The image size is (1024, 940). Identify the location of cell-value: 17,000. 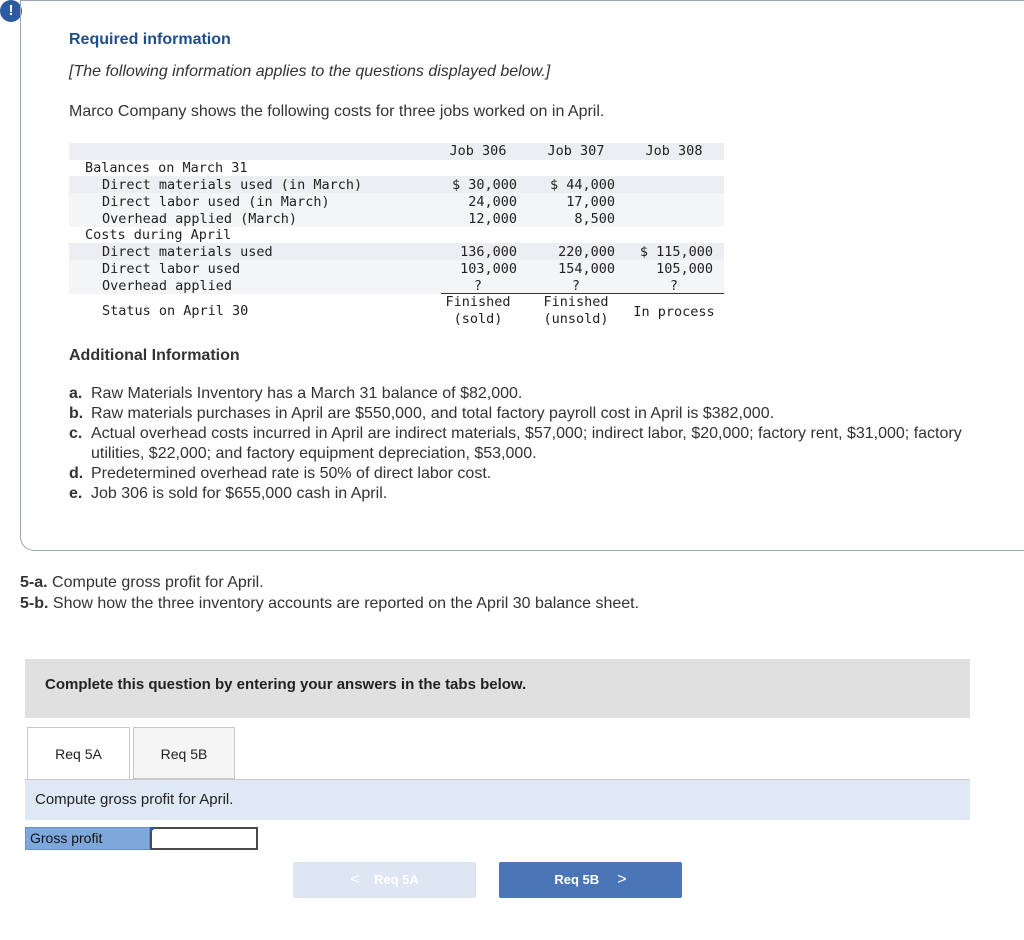
(590, 202).